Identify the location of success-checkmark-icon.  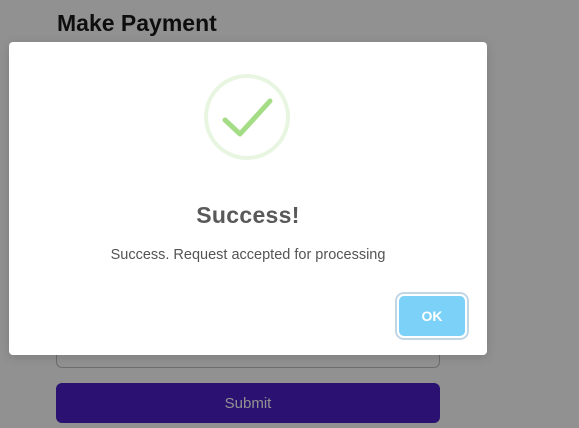
(247, 117).